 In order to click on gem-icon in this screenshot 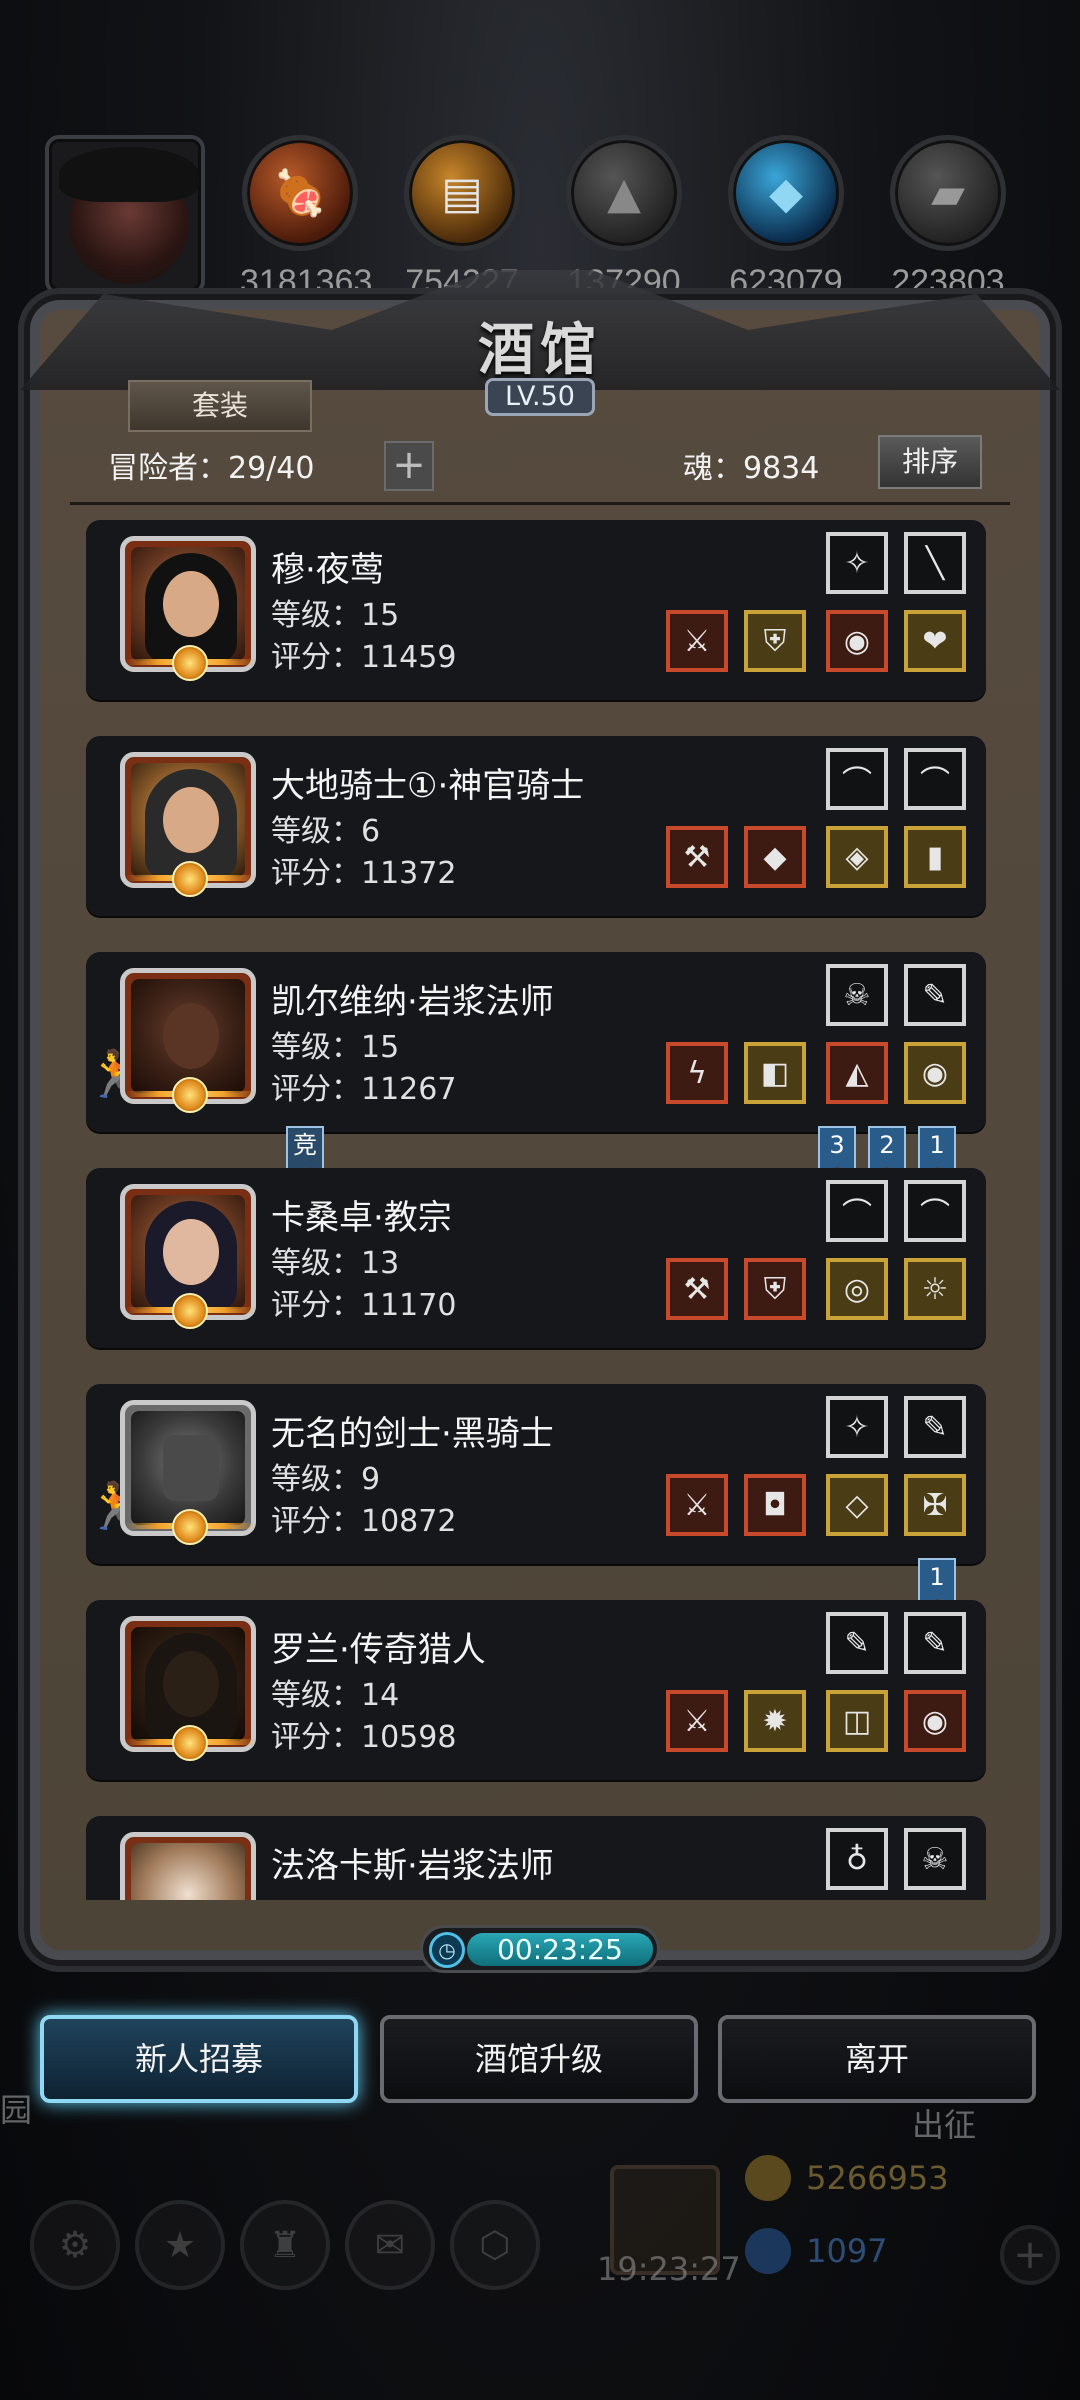, I will do `click(768, 2251)`.